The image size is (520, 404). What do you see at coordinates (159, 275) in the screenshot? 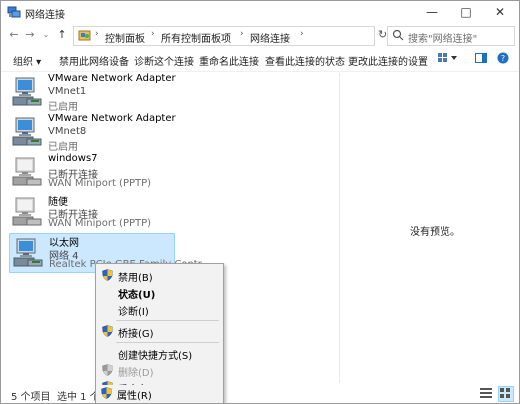
I see `menu-item-disable: 禁用(B)` at bounding box center [159, 275].